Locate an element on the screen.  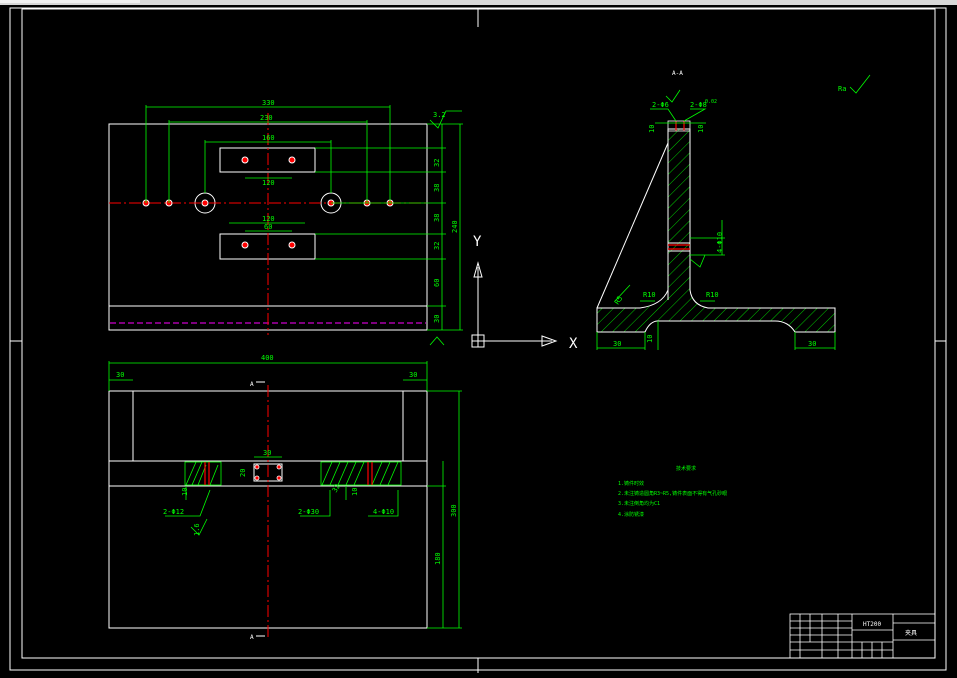
dim-160: 160 is located at coordinates (268, 138).